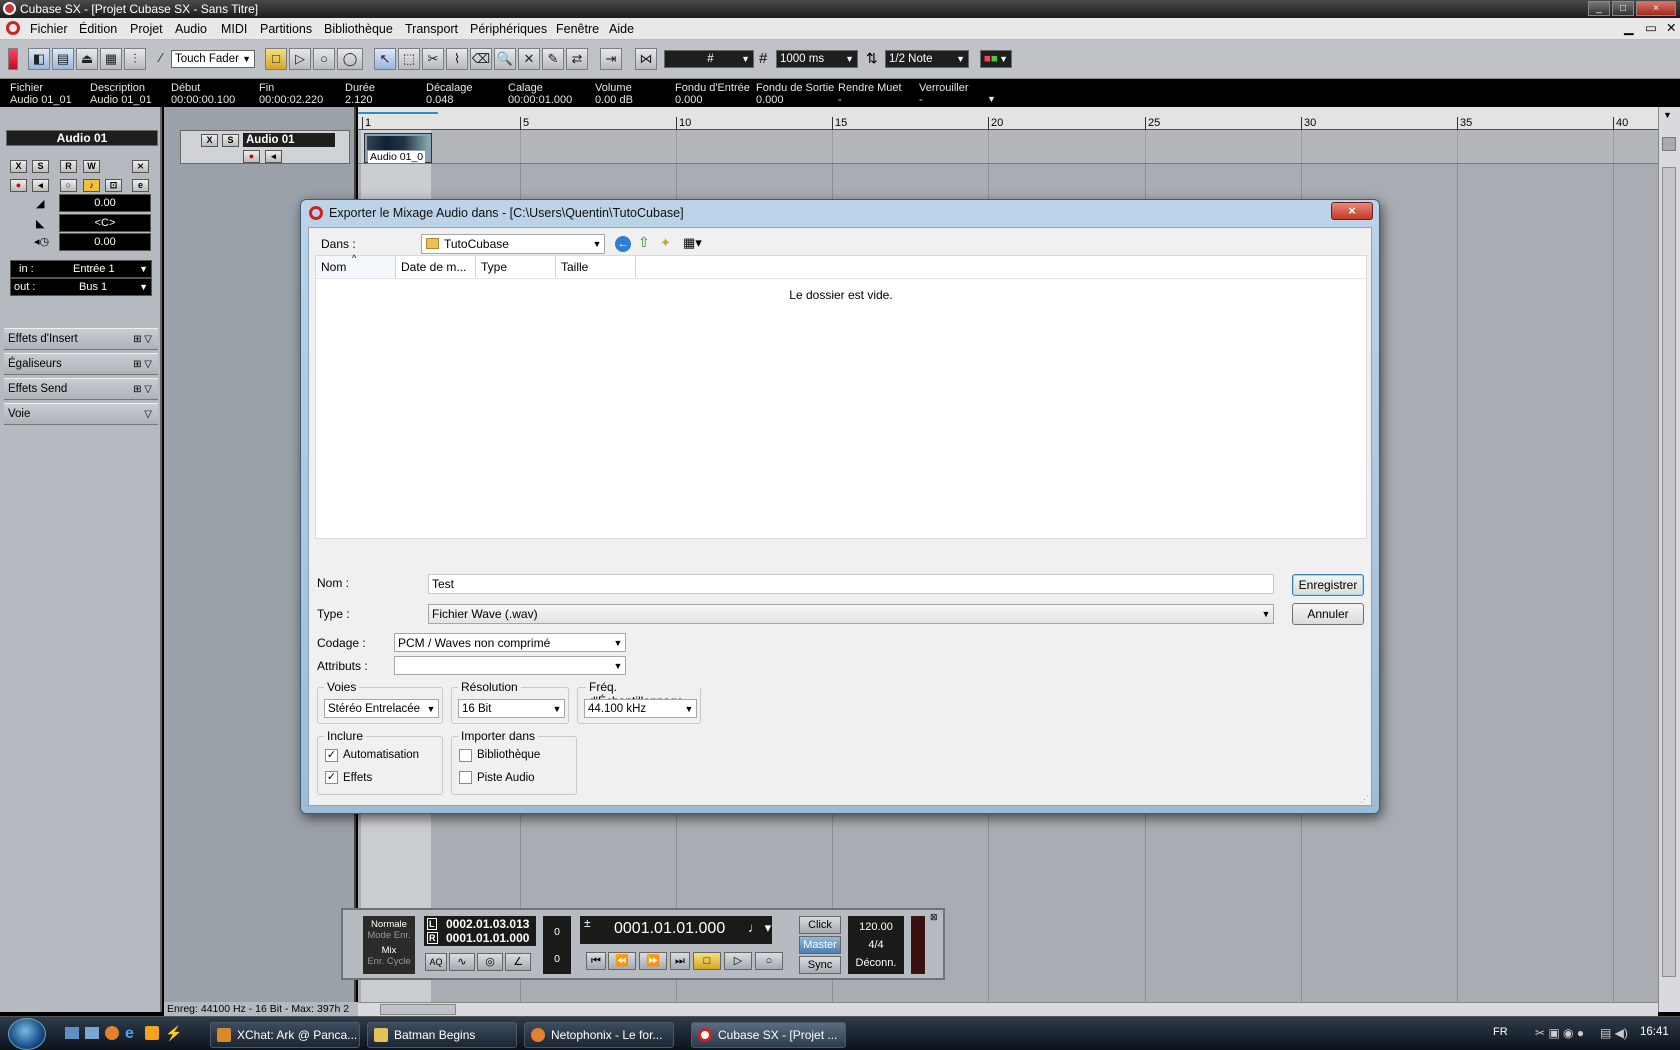  I want to click on section-effets-send: Effets Send ⊞ ▽, so click(81, 389).